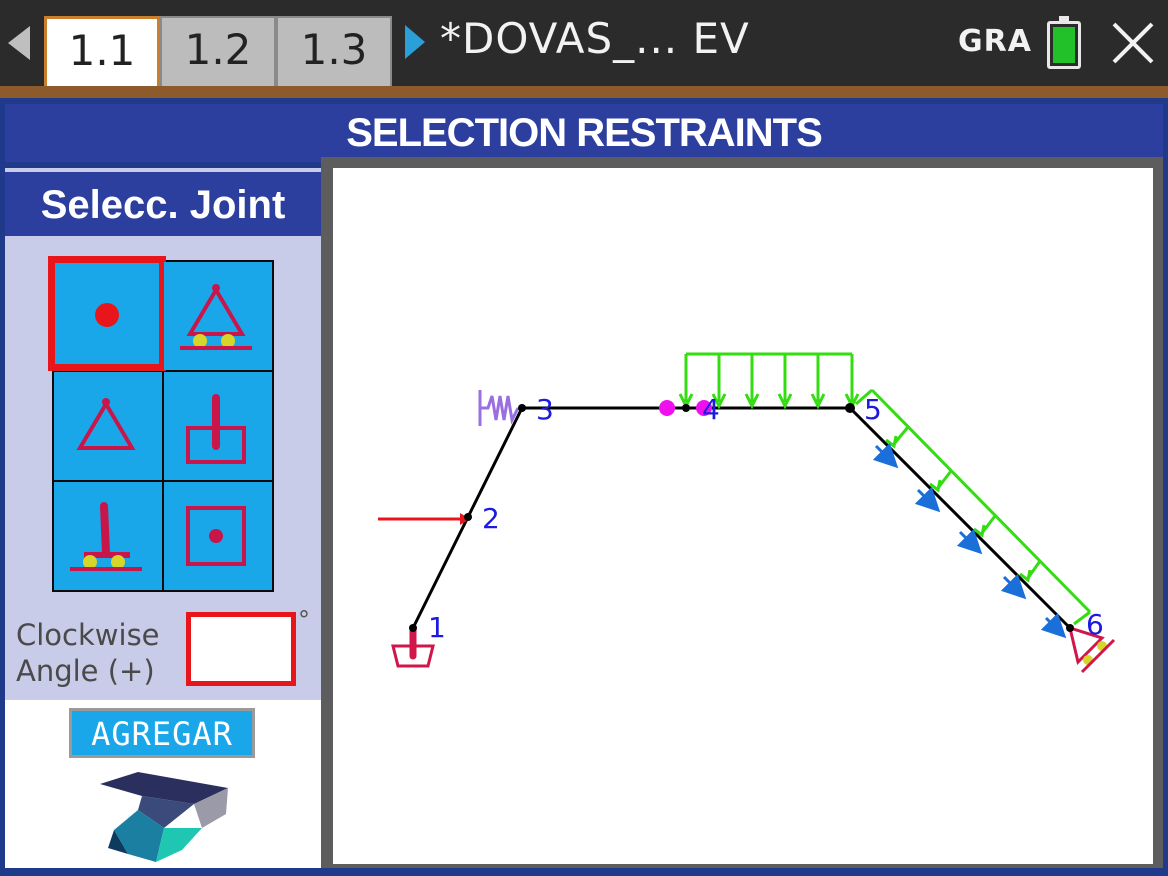 The height and width of the screenshot is (876, 1168). I want to click on free-joint-icon, so click(107, 315).